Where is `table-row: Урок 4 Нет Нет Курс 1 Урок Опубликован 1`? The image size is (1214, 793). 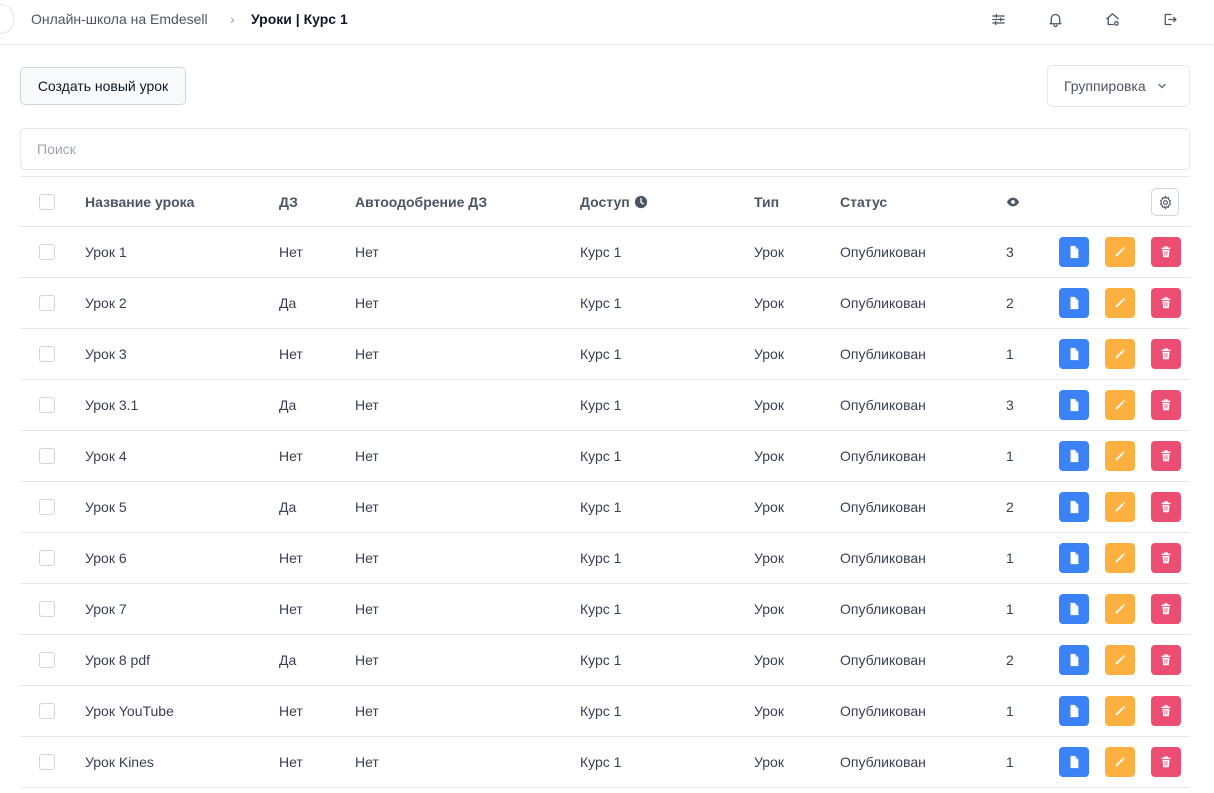 table-row: Урок 4 Нет Нет Курс 1 Урок Опубликован 1 is located at coordinates (605, 456).